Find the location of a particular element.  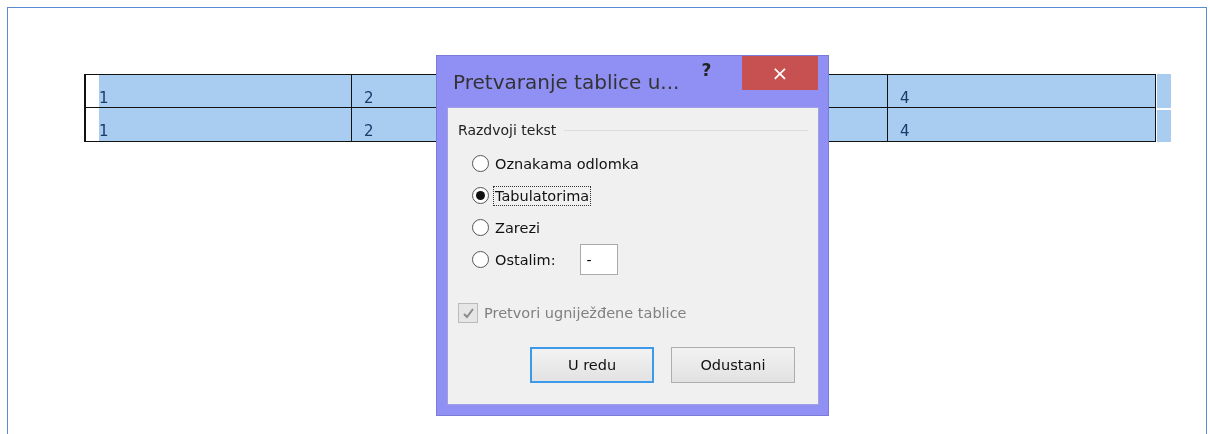

dialog-button: U redu is located at coordinates (592, 365).